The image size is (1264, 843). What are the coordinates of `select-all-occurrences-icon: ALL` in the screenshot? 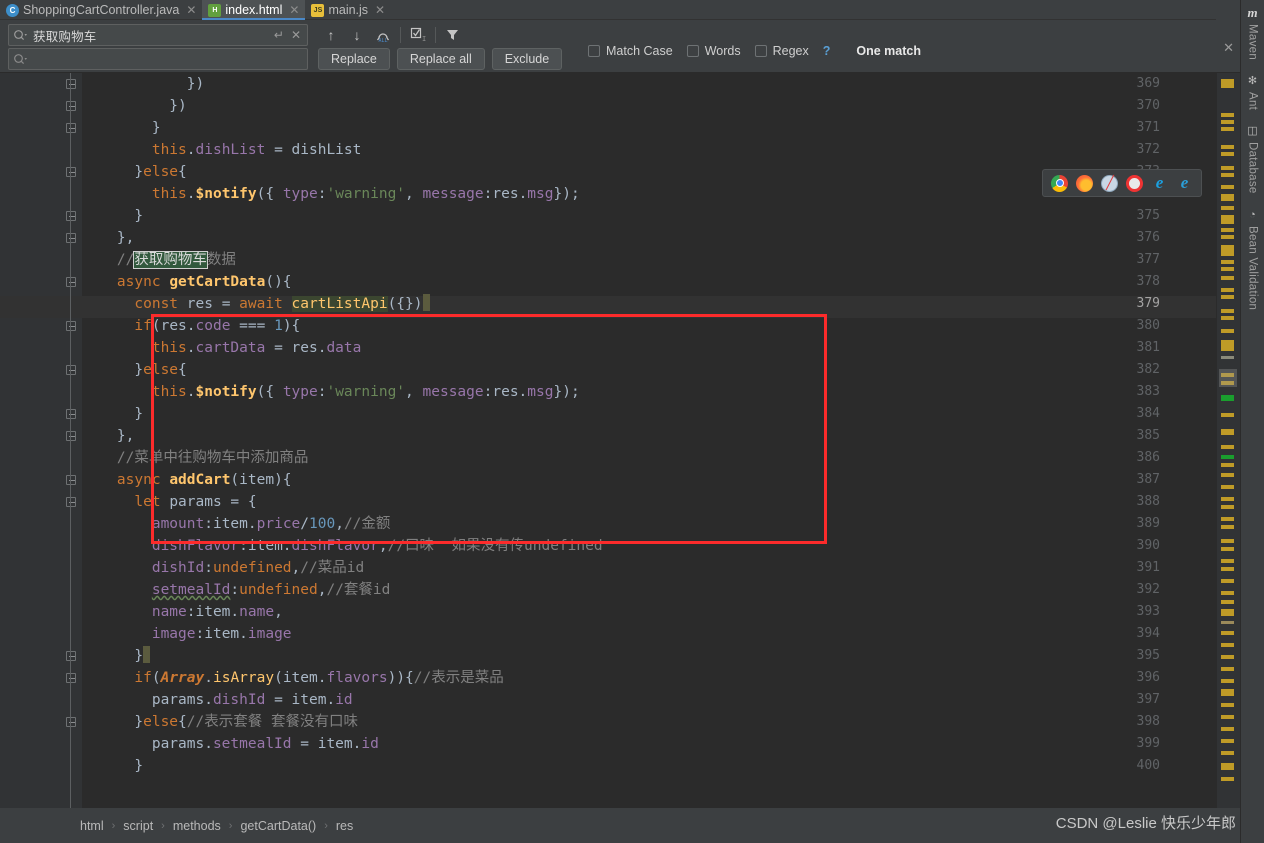 It's located at (383, 35).